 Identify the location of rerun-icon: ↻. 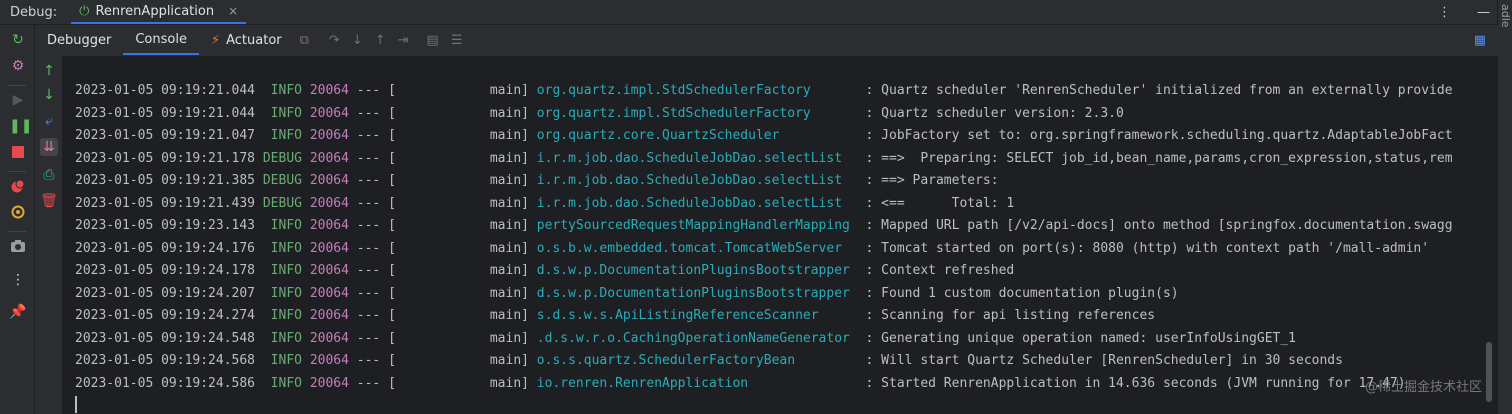
(18, 40).